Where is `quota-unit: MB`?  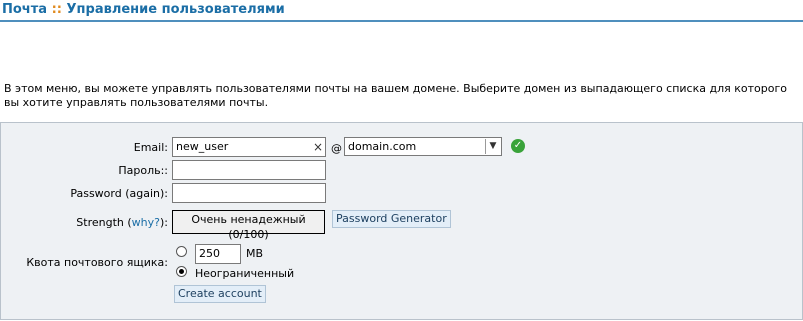 quota-unit: MB is located at coordinates (255, 253).